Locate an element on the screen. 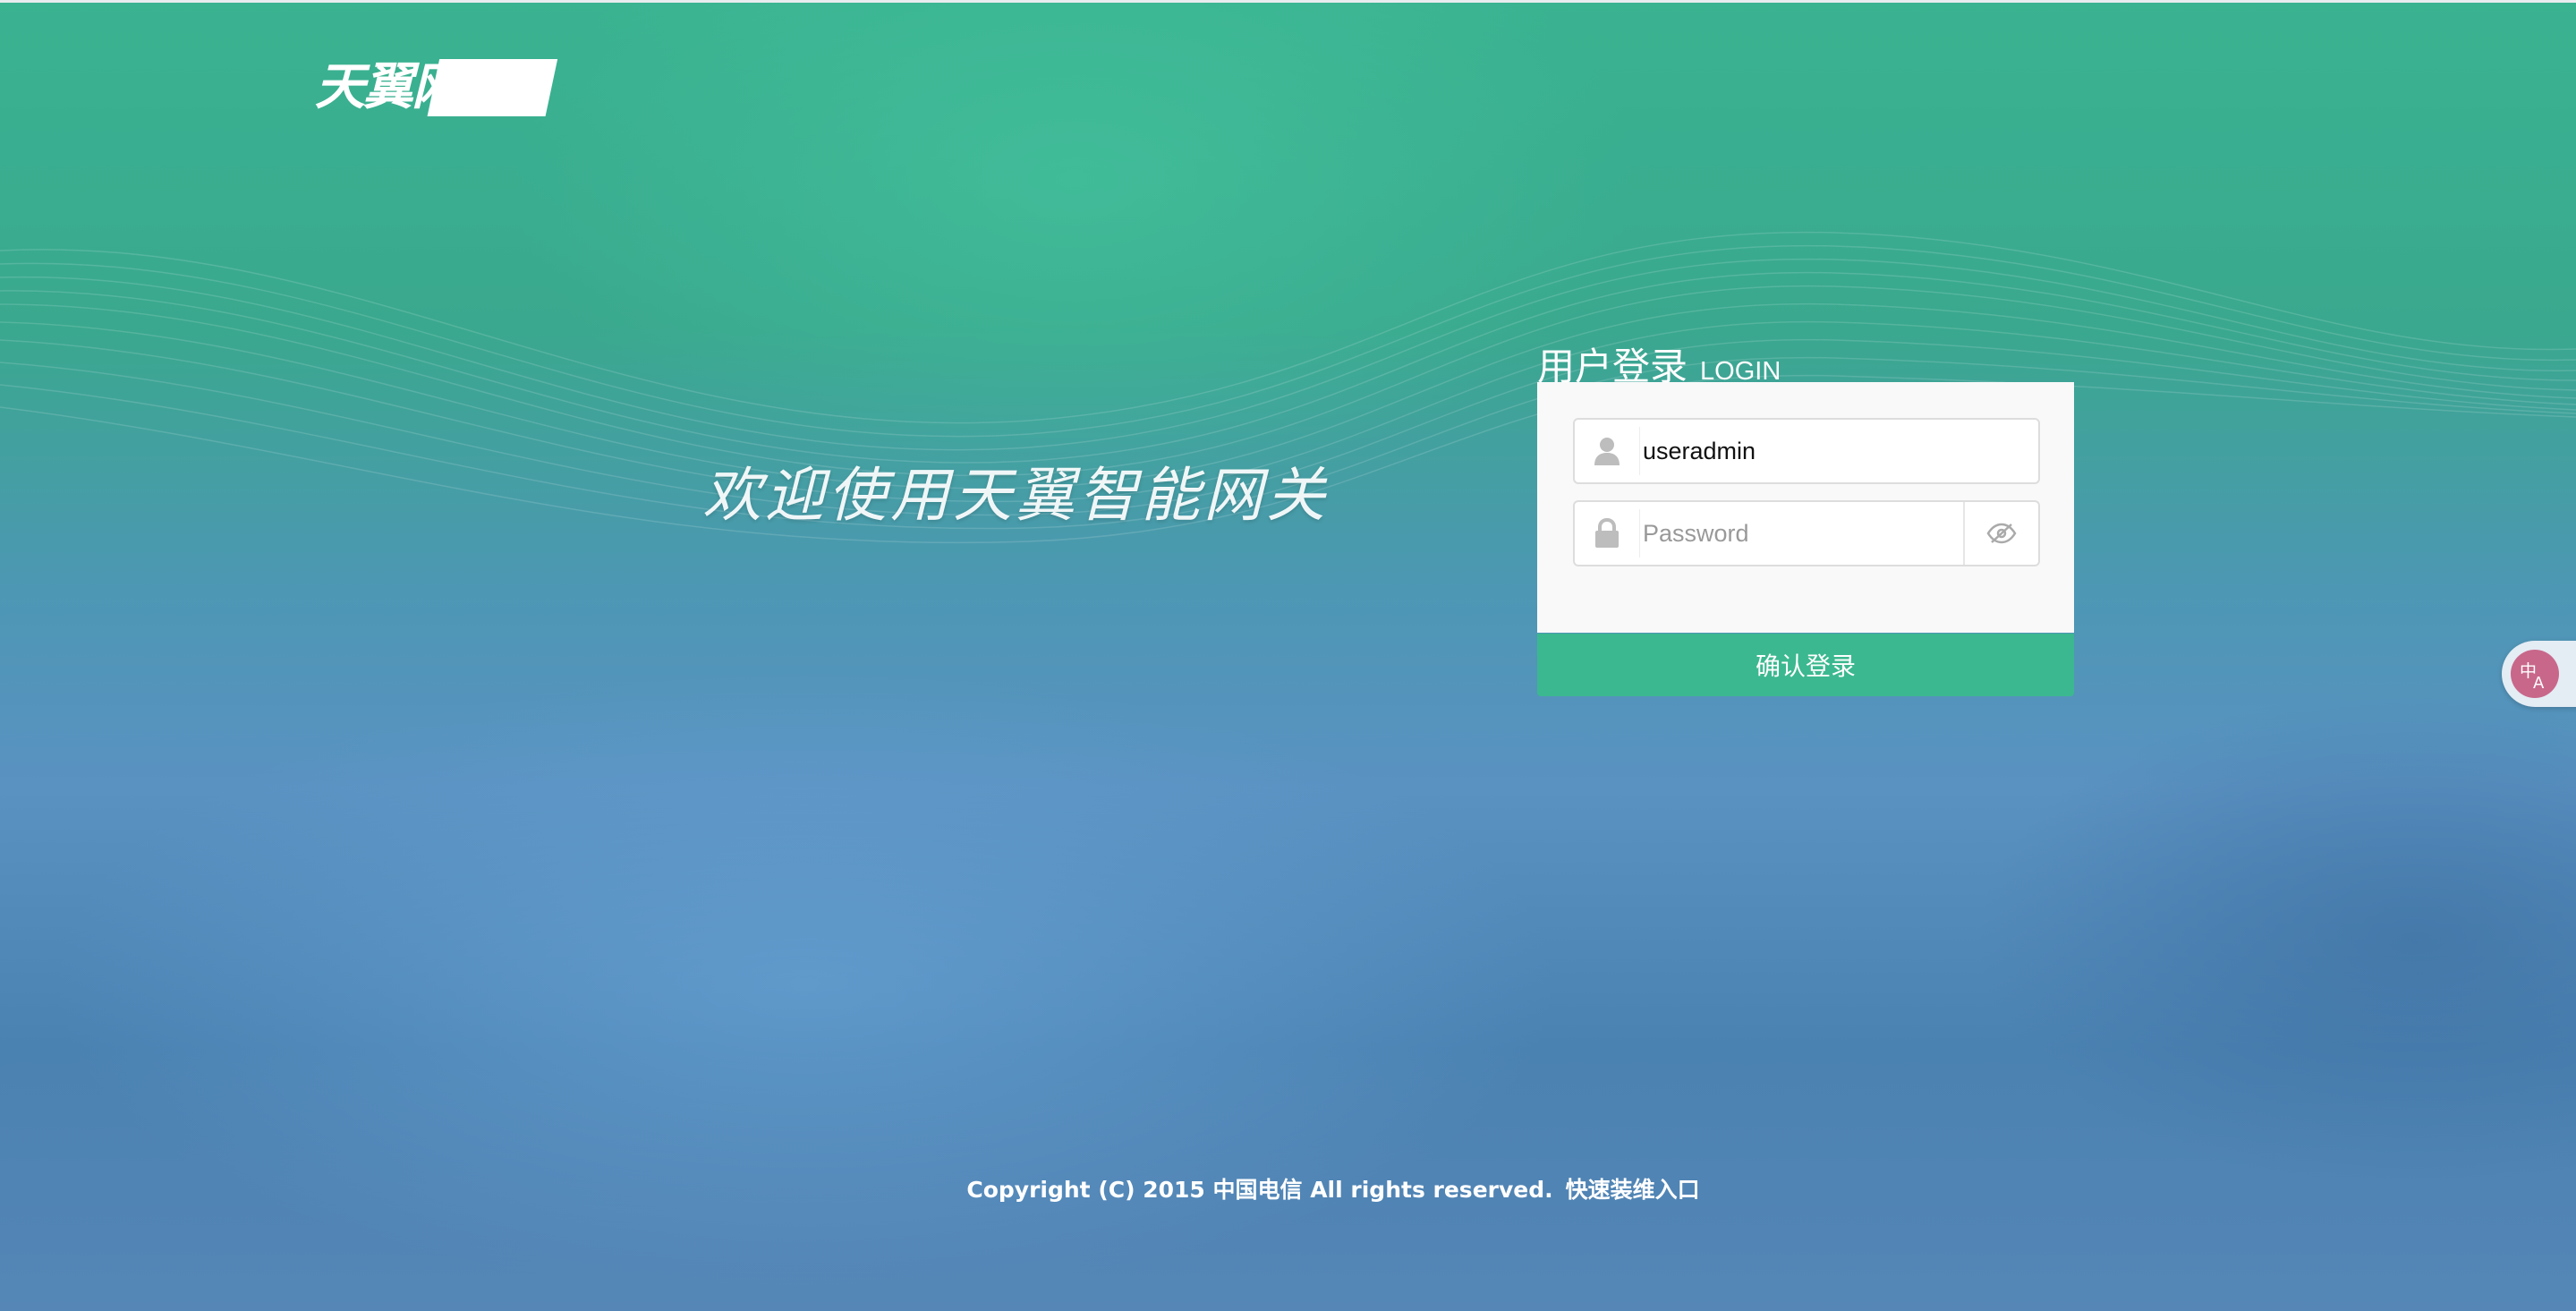 Image resolution: width=2576 pixels, height=1311 pixels. svg-text: A is located at coordinates (2539, 682).